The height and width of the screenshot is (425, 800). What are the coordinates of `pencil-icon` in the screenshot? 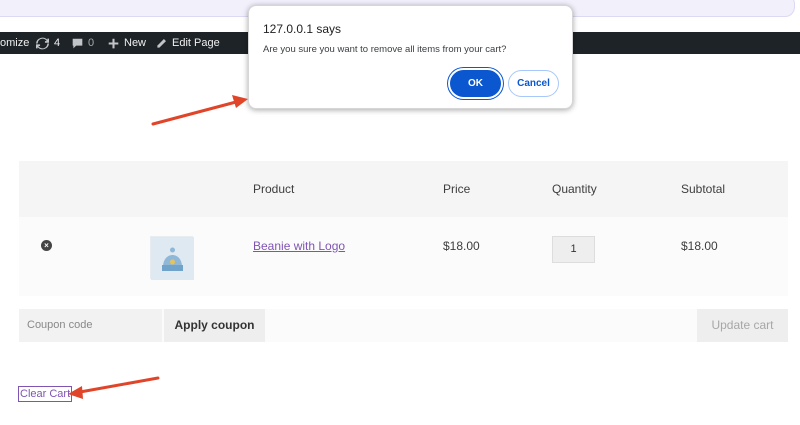 It's located at (161, 43).